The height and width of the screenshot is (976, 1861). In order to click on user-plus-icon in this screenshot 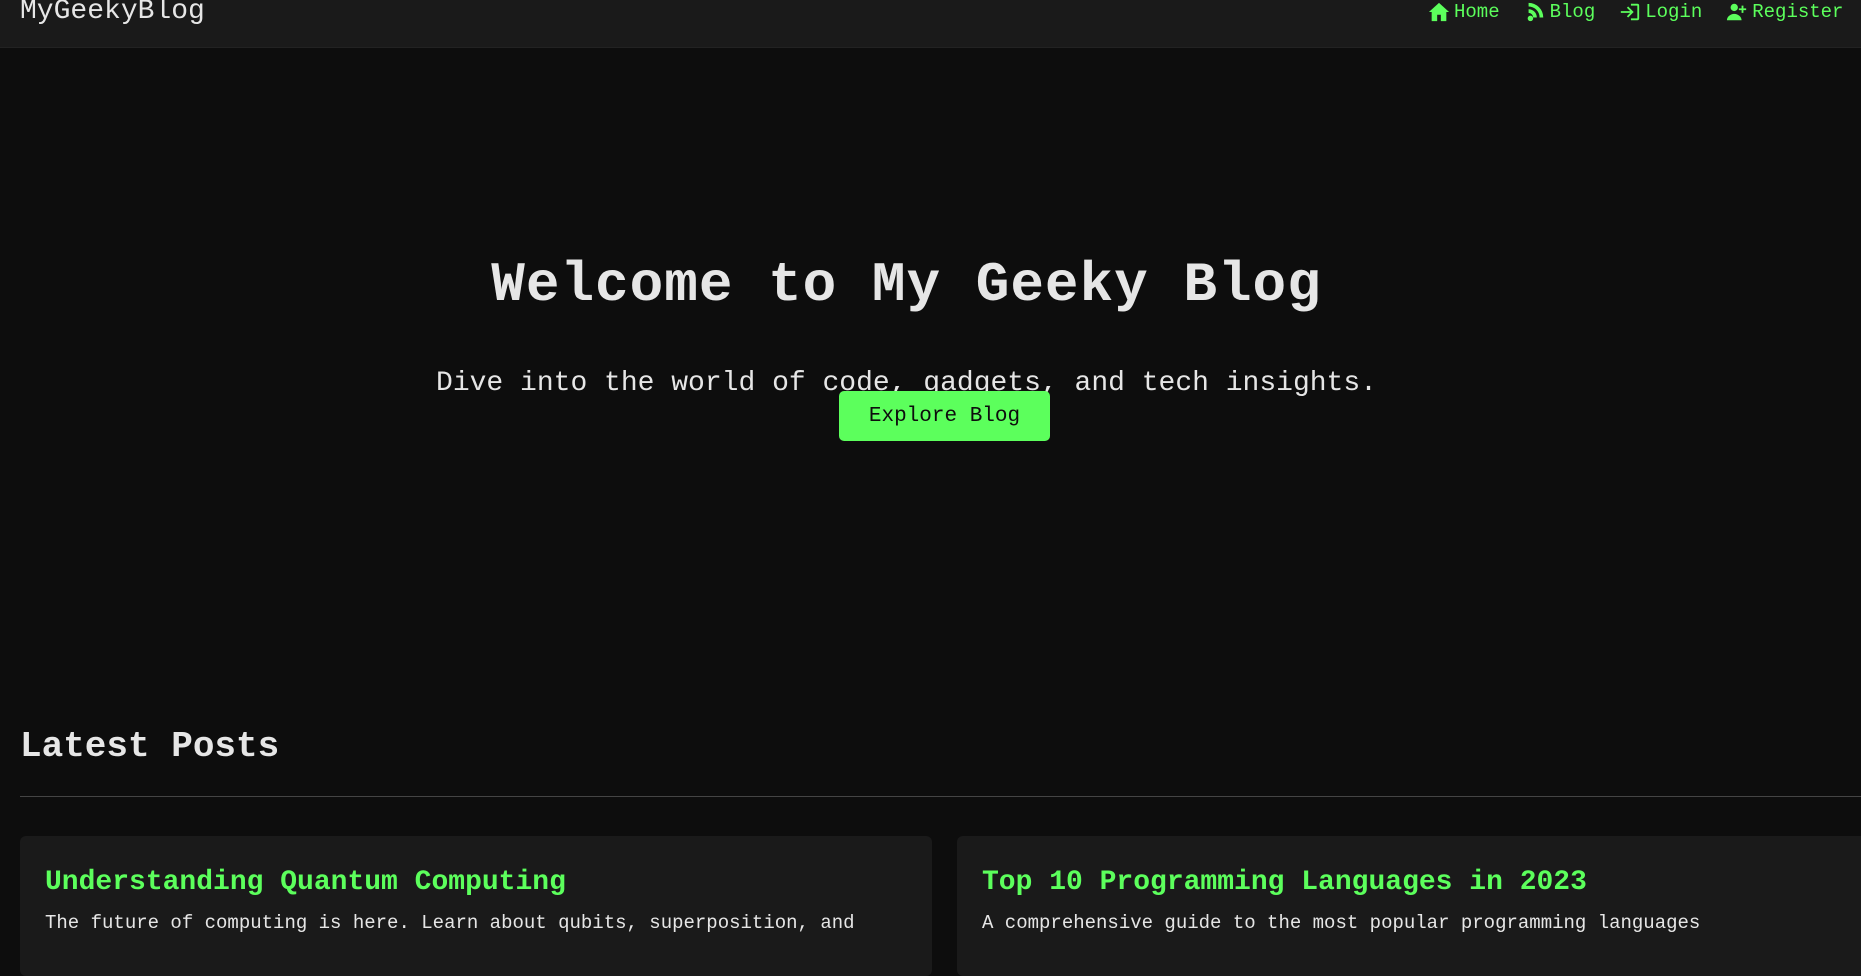, I will do `click(1737, 12)`.